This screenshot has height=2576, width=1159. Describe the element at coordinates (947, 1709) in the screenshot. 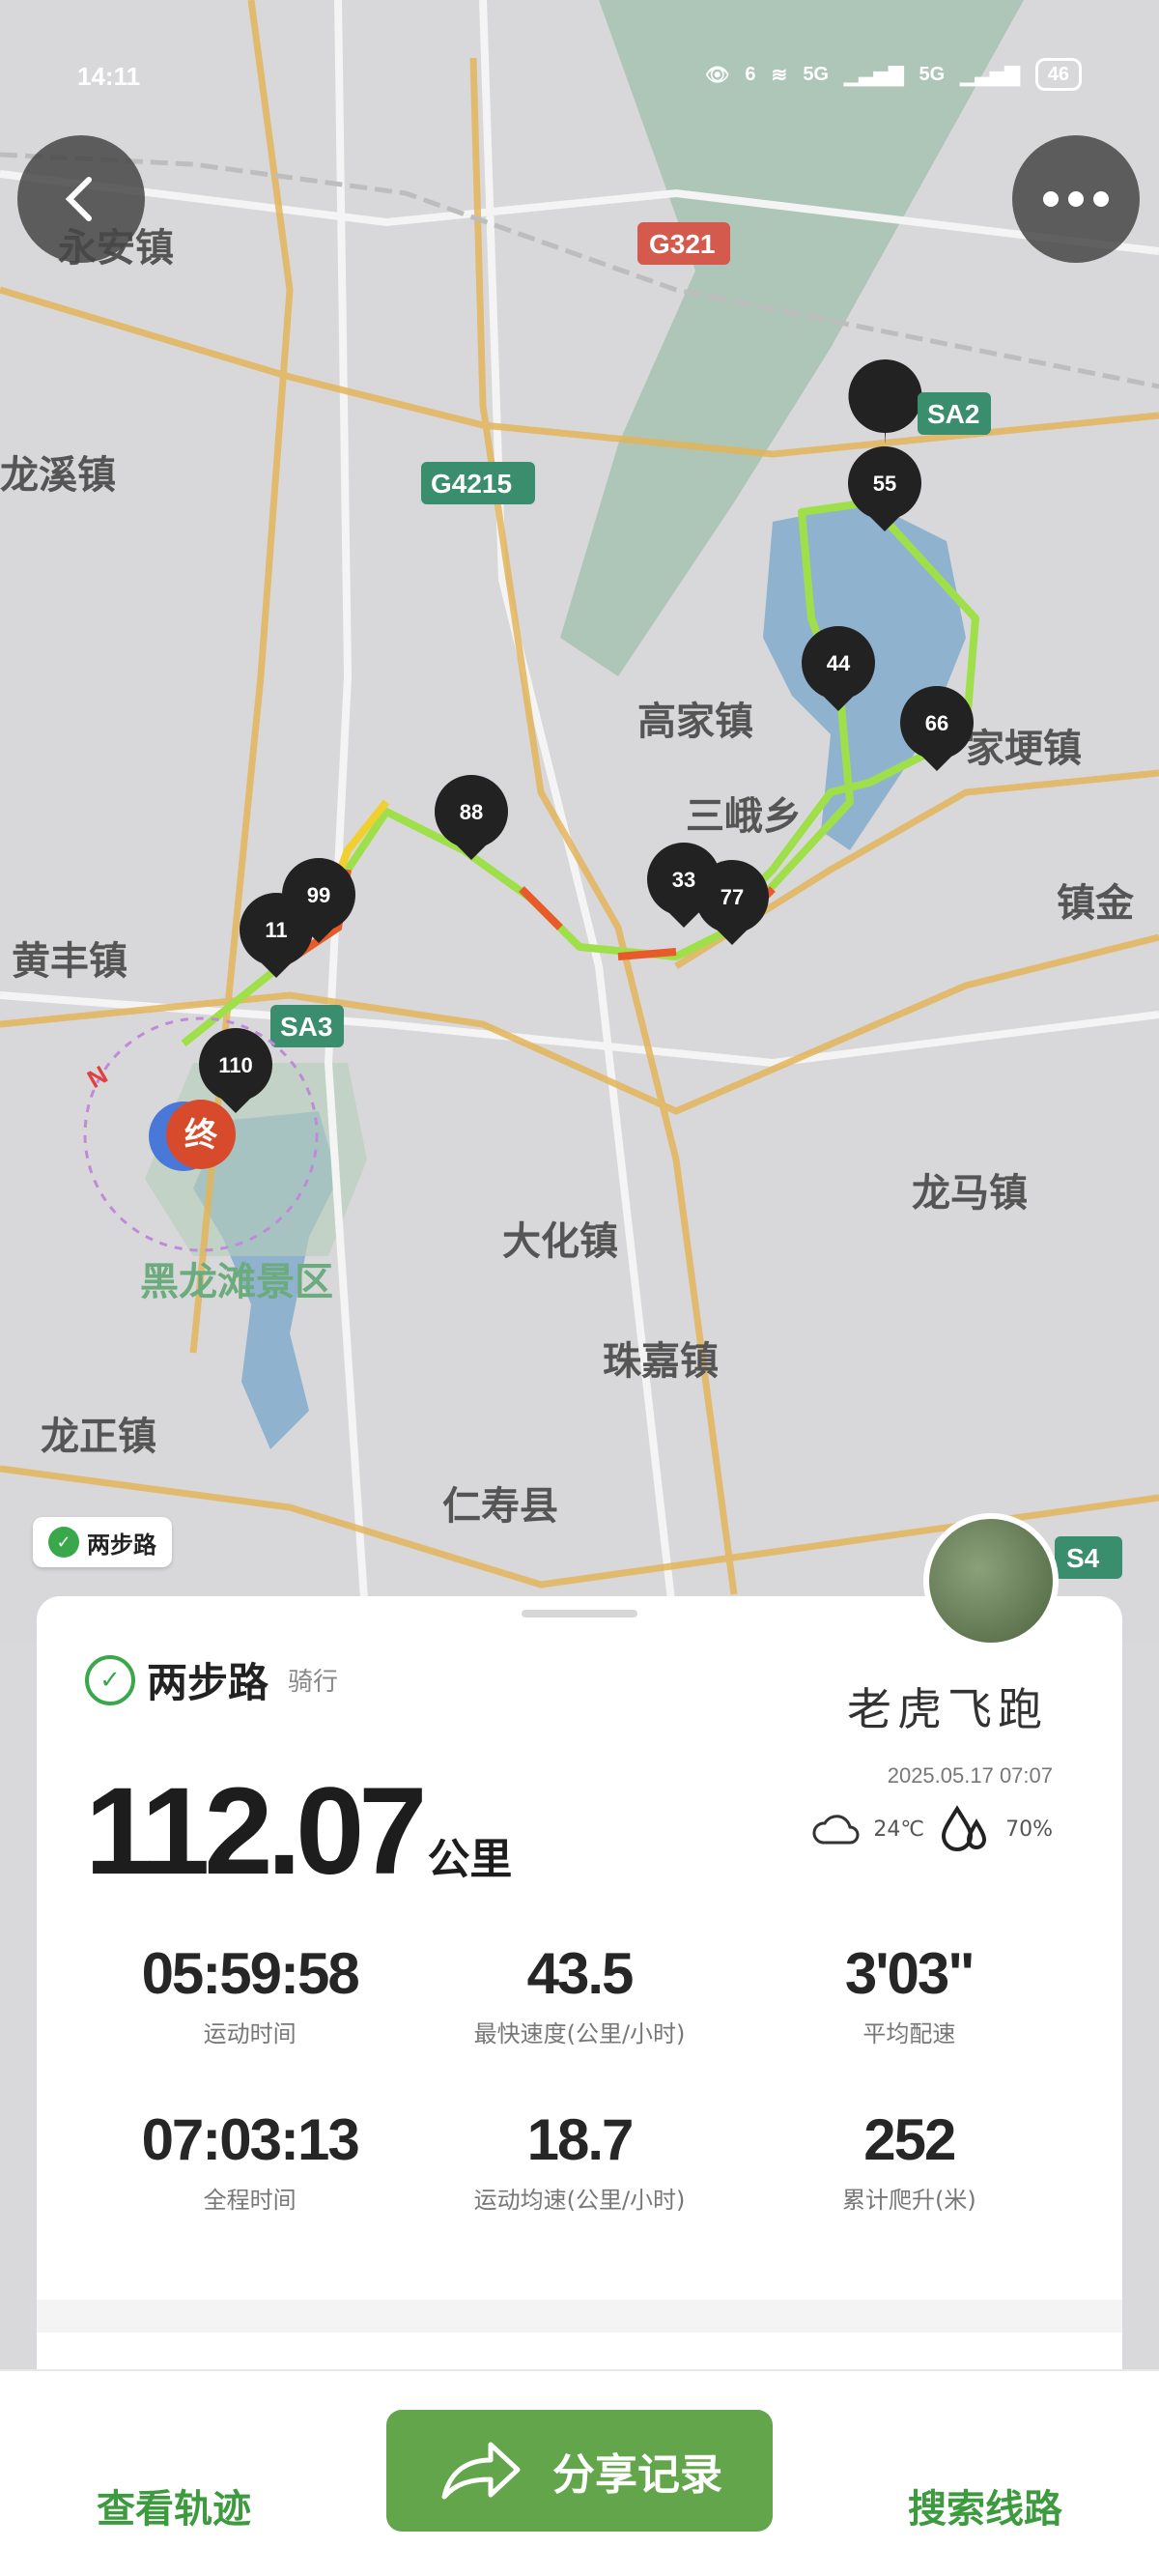

I see `track-title: 老虎飞跑` at that location.